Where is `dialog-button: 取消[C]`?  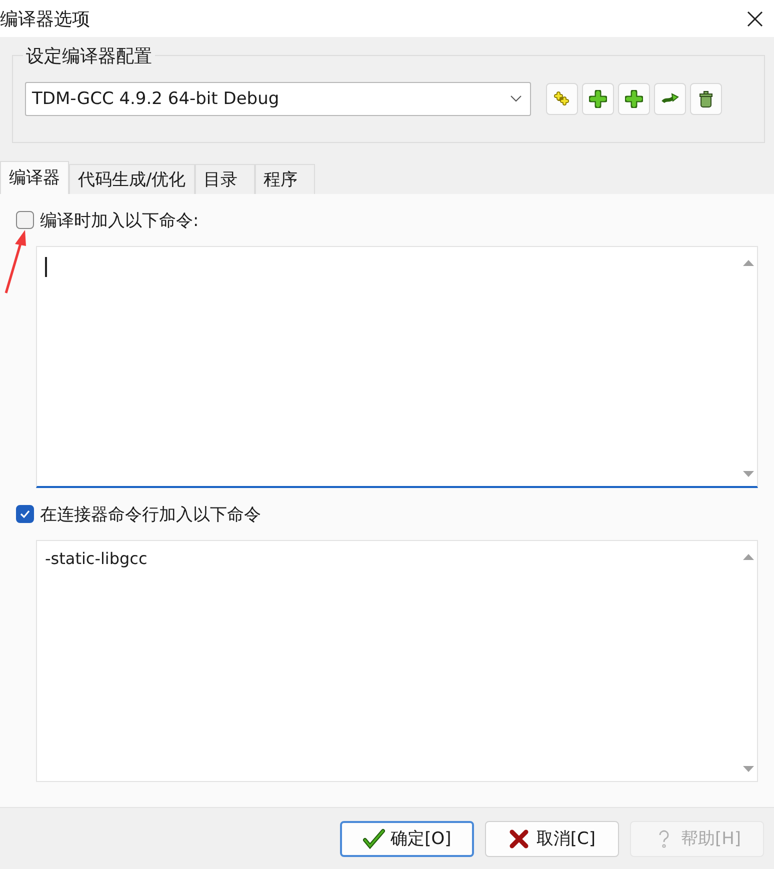
dialog-button: 取消[C] is located at coordinates (552, 838).